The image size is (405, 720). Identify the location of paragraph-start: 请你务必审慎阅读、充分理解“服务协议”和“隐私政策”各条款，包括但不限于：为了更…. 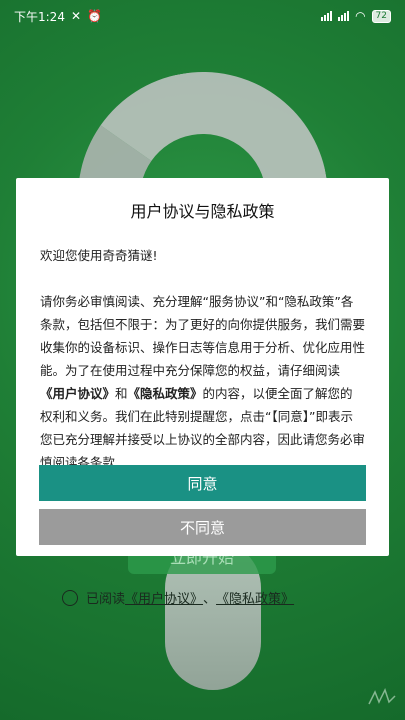
(202, 336).